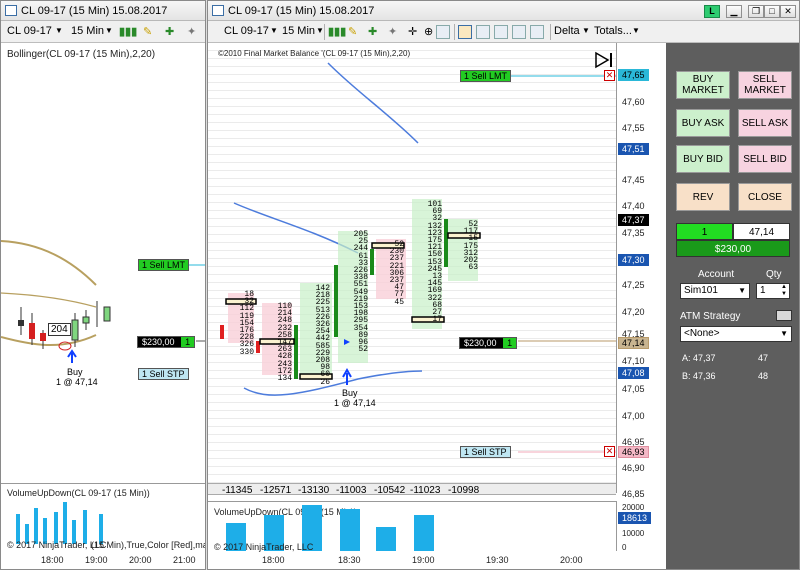  Describe the element at coordinates (703, 197) in the screenshot. I see `rev-button: REV` at that location.